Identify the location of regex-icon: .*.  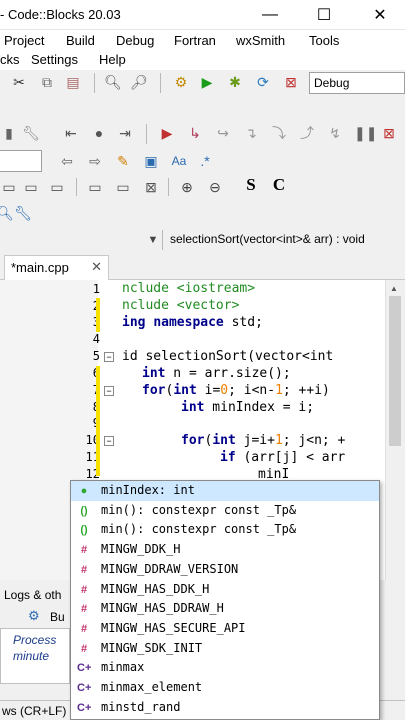
(205, 161).